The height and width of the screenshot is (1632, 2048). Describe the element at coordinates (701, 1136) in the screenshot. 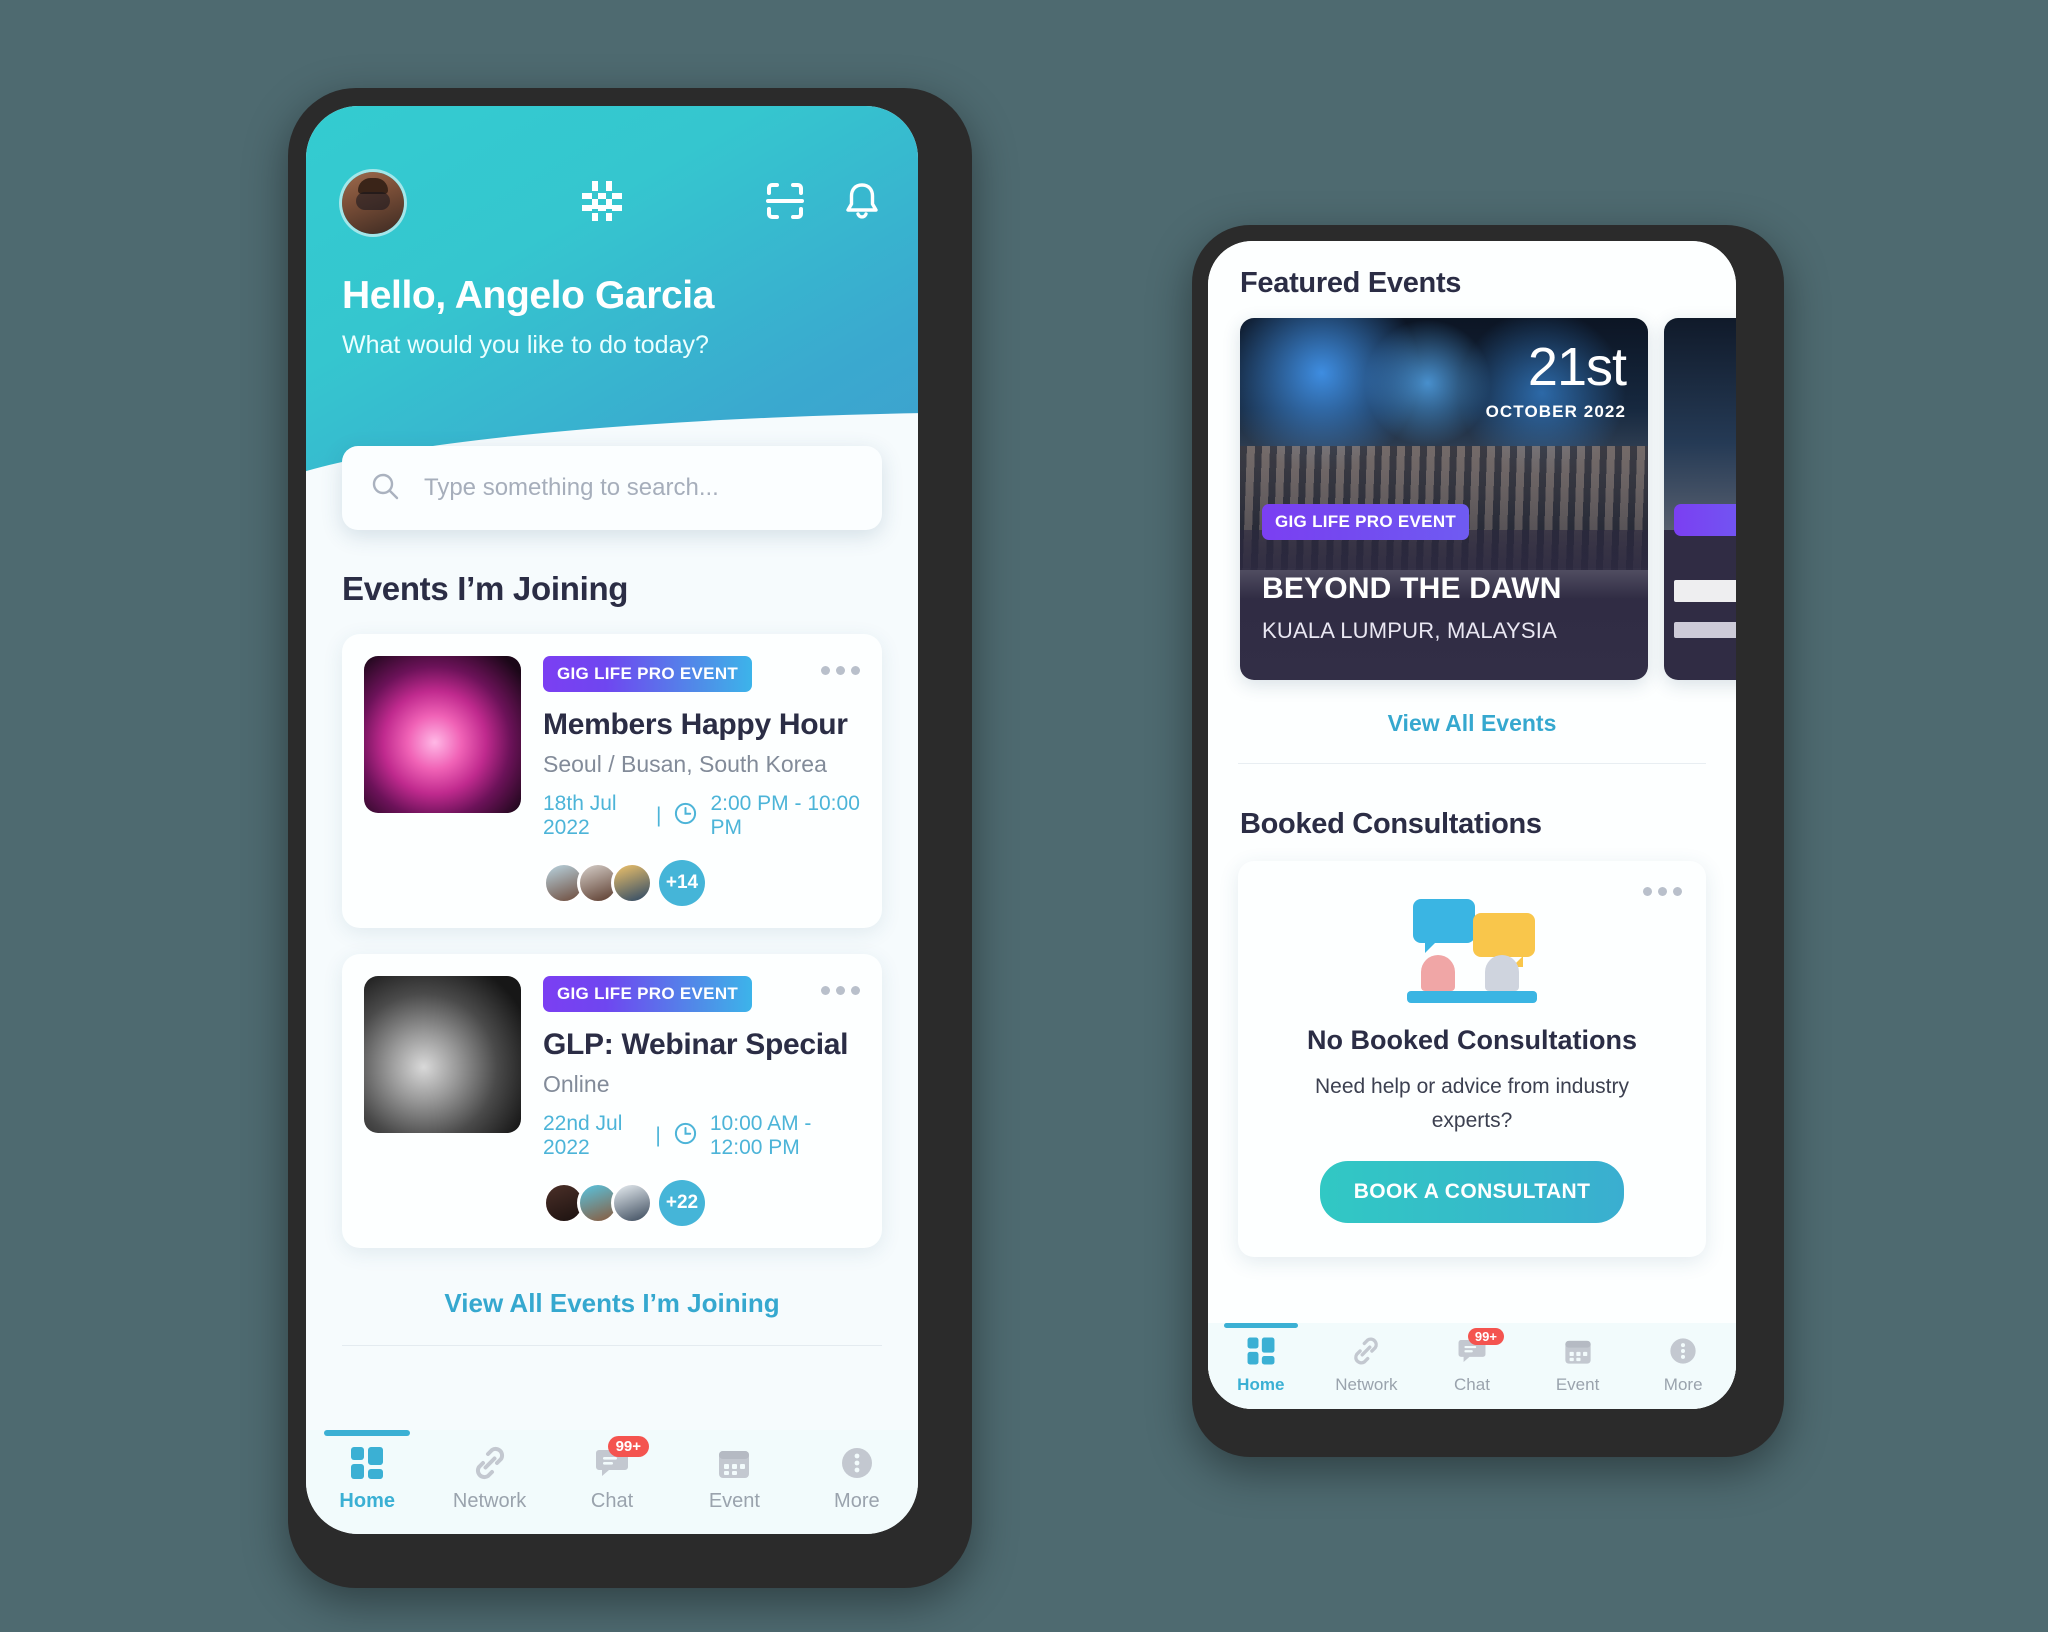

I see `event-datetime: 22nd Jul 2022 | 10:00 AM - 12:00 PM` at that location.